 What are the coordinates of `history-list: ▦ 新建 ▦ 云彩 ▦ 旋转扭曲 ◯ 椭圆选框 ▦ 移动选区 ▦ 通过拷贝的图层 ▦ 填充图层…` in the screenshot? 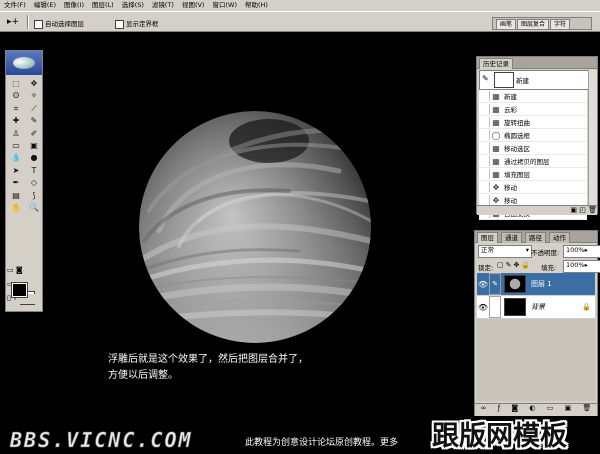 It's located at (533, 155).